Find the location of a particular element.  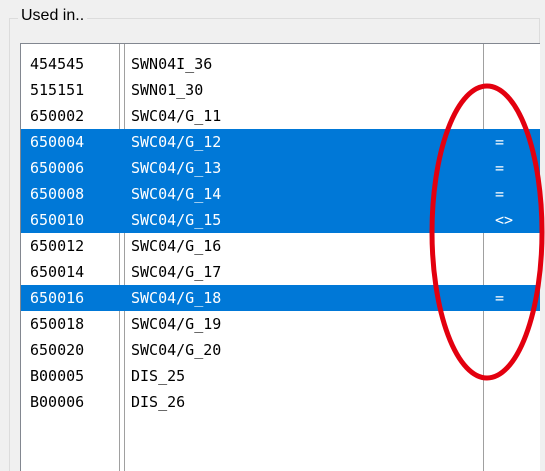

row-name-cell: SWC04/G_18 is located at coordinates (176, 298).